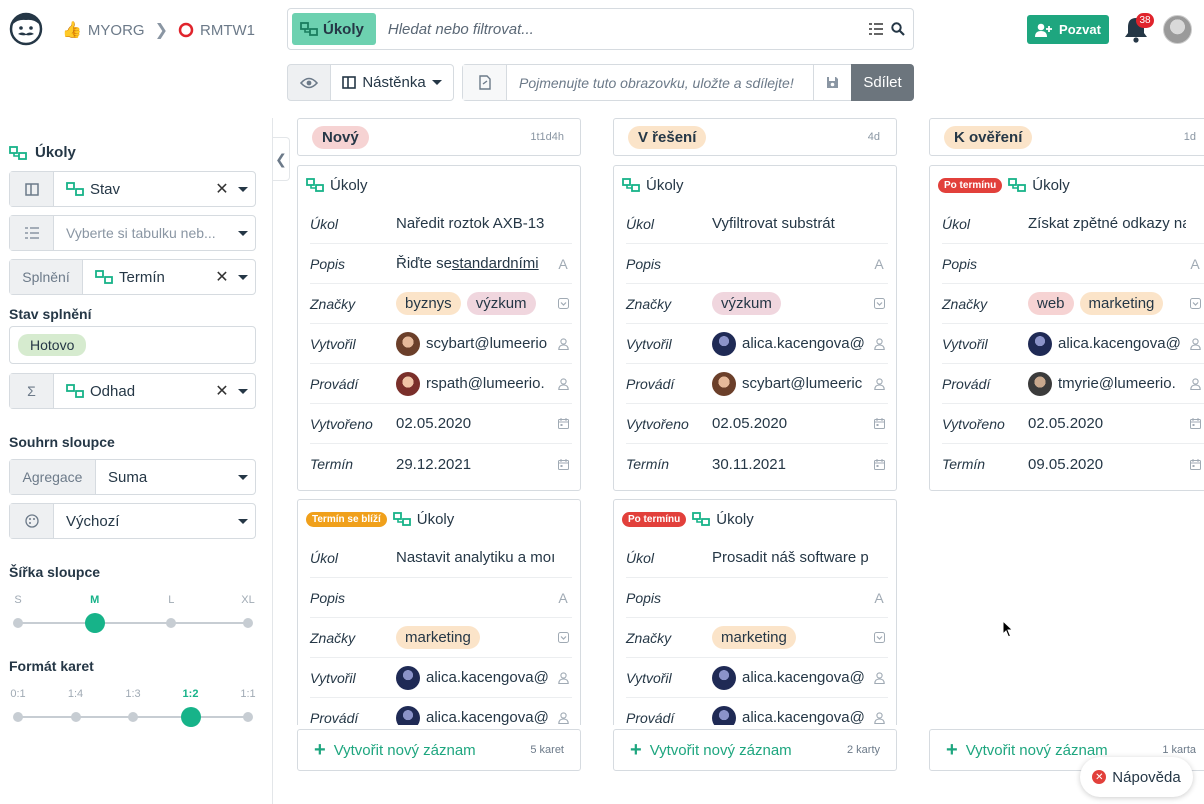 This screenshot has height=804, width=1204. What do you see at coordinates (475, 223) in the screenshot?
I see `field-value-task: Naředit roztok AXB-13` at bounding box center [475, 223].